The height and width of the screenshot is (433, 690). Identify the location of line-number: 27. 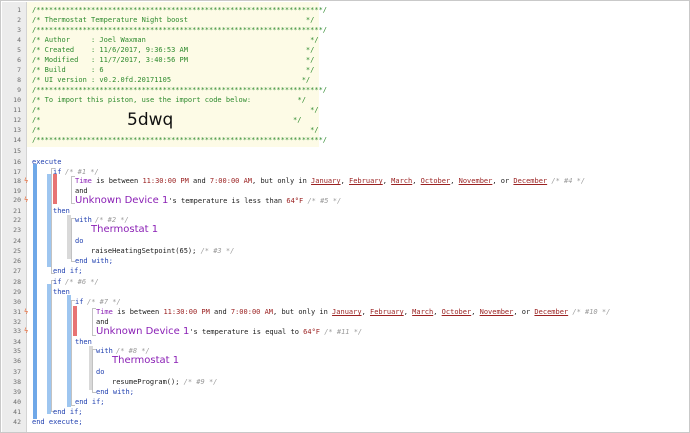
(17, 271).